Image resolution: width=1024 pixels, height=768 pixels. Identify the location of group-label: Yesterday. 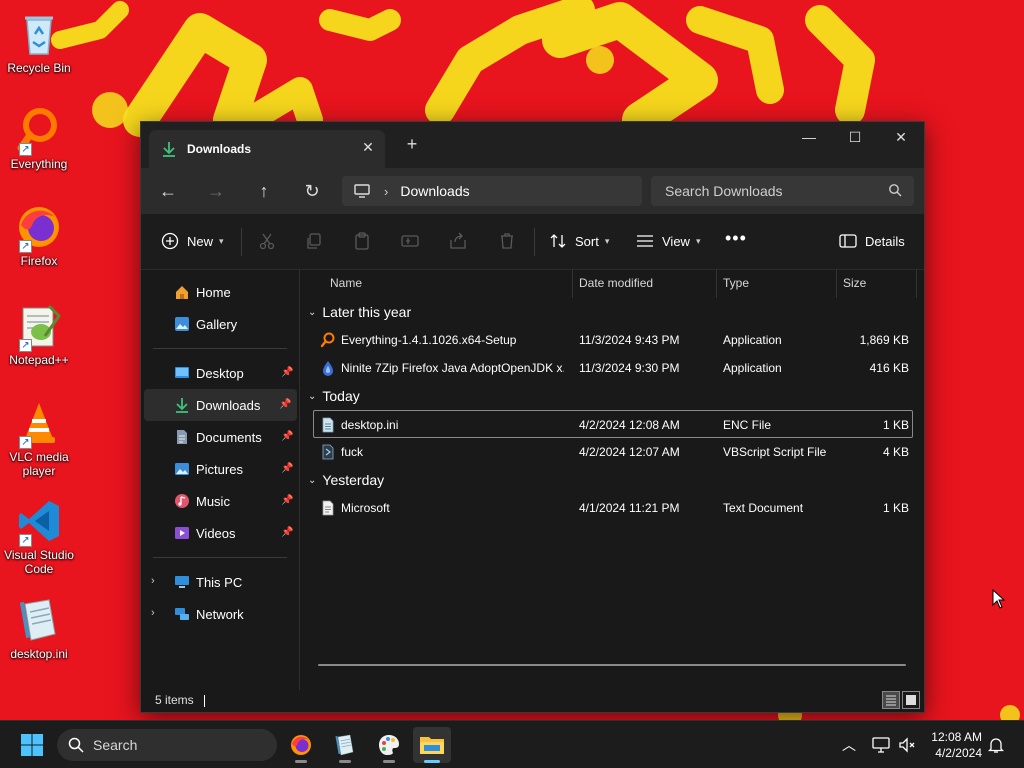
(353, 480).